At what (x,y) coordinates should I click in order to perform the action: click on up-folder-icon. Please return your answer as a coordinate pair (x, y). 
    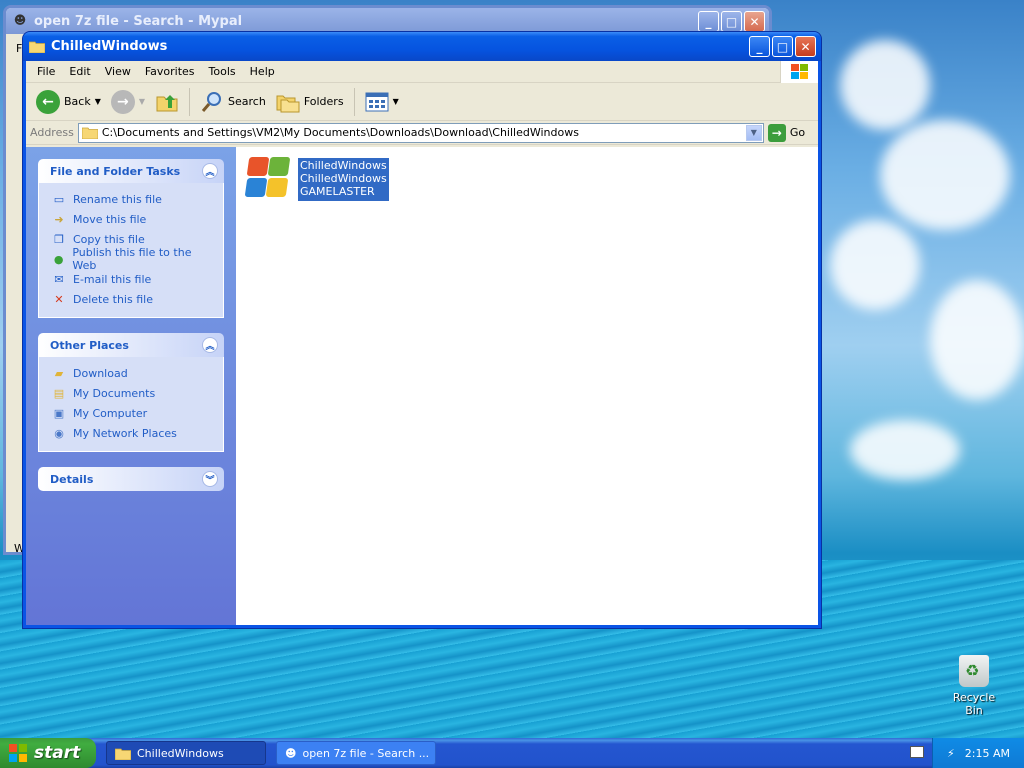
    Looking at the image, I should click on (167, 102).